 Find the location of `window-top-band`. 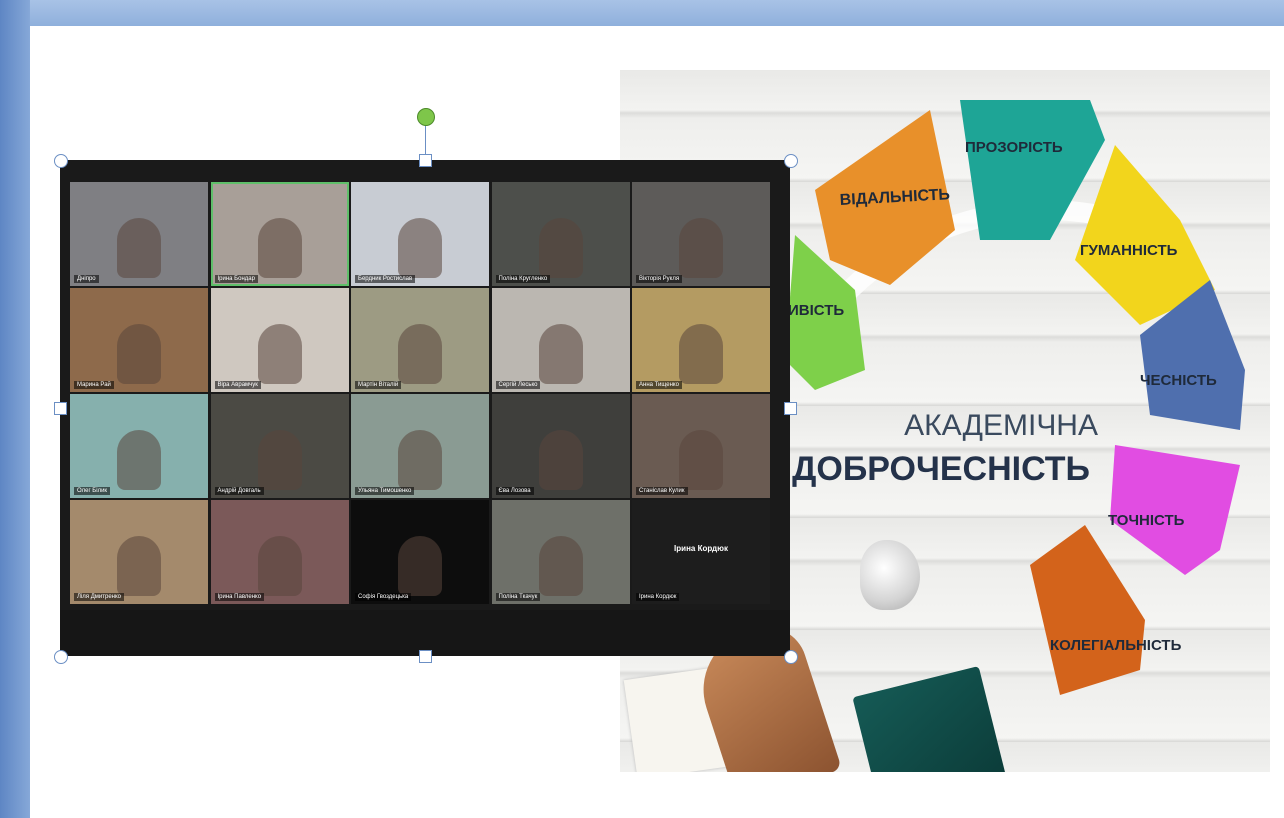

window-top-band is located at coordinates (642, 13).